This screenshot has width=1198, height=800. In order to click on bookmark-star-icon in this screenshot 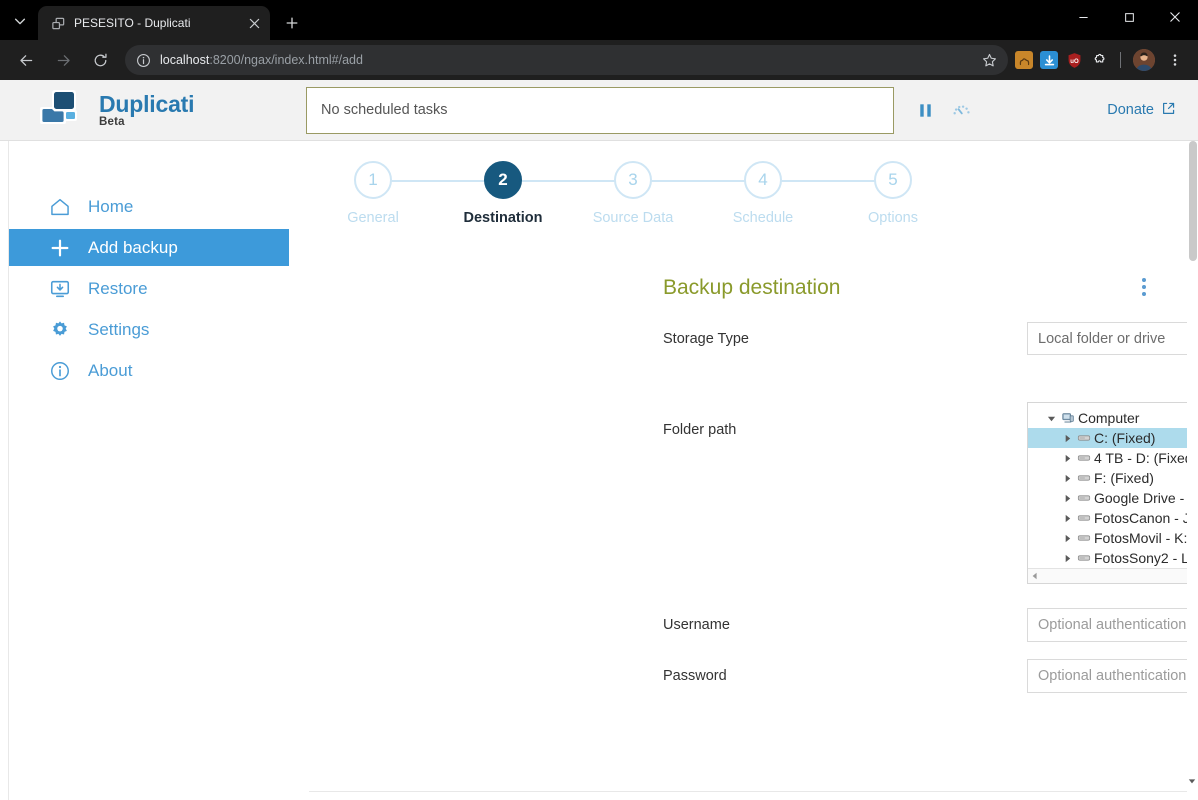, I will do `click(989, 60)`.